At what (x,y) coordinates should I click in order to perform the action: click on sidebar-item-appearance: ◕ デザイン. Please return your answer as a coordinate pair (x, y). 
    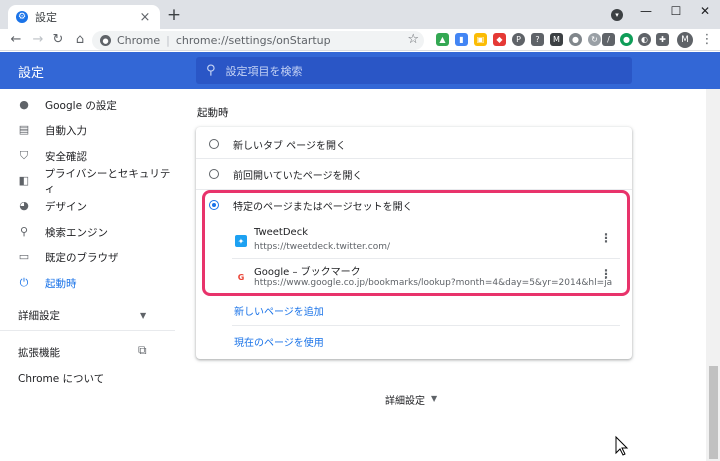
    Looking at the image, I should click on (87, 206).